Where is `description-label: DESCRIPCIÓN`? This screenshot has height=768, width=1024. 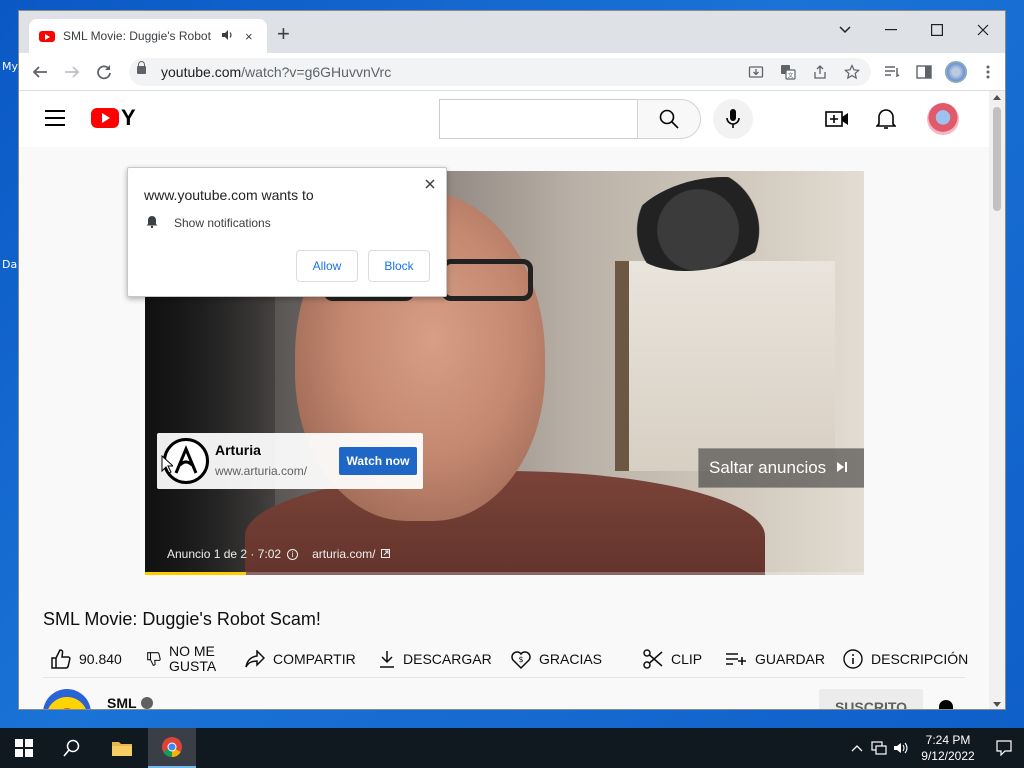 description-label: DESCRIPCIÓN is located at coordinates (920, 659).